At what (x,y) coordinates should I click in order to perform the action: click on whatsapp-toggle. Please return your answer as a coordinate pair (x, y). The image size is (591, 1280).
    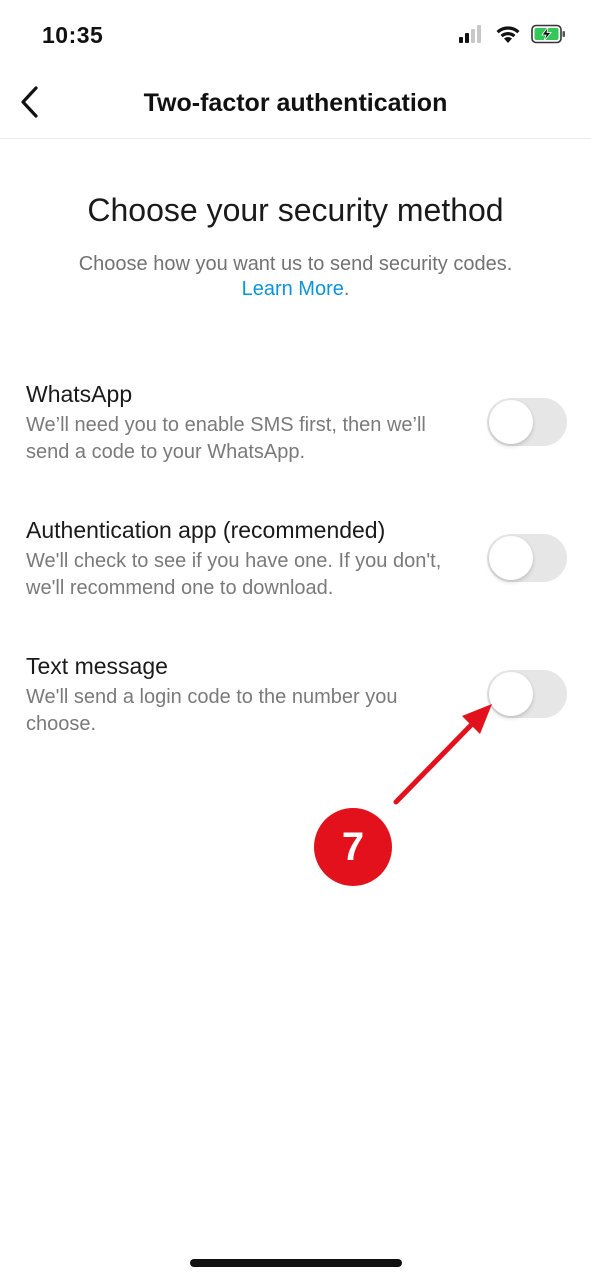
    Looking at the image, I should click on (527, 422).